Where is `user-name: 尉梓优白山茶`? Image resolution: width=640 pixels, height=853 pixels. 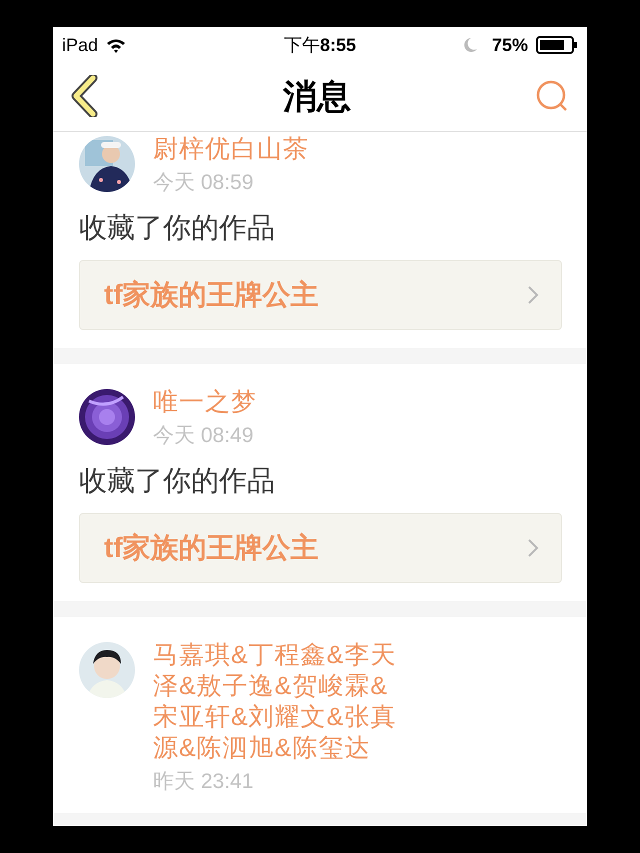 user-name: 尉梓优白山茶 is located at coordinates (278, 149).